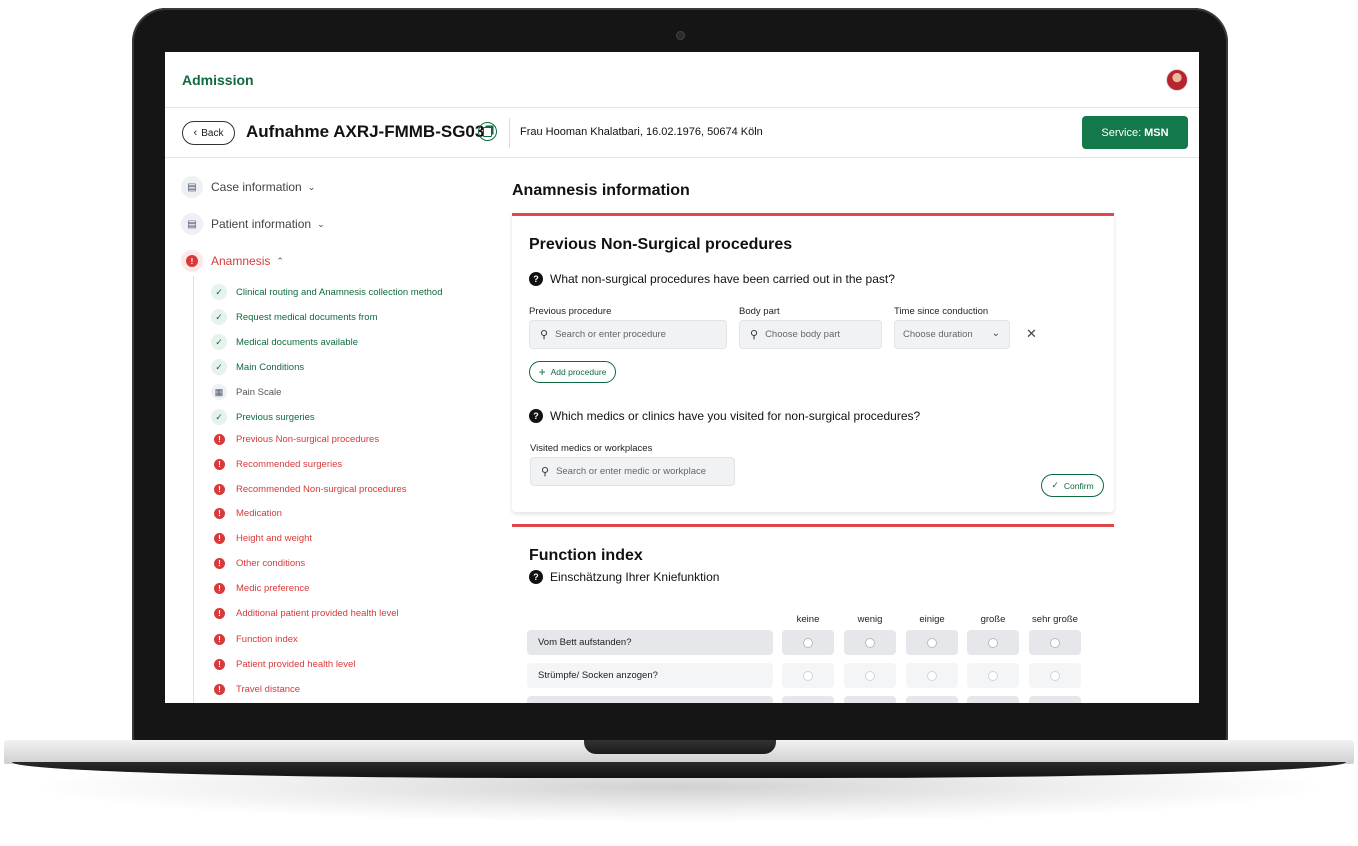  Describe the element at coordinates (259, 513) in the screenshot. I see `sidebar-subitem-label: Medication` at that location.